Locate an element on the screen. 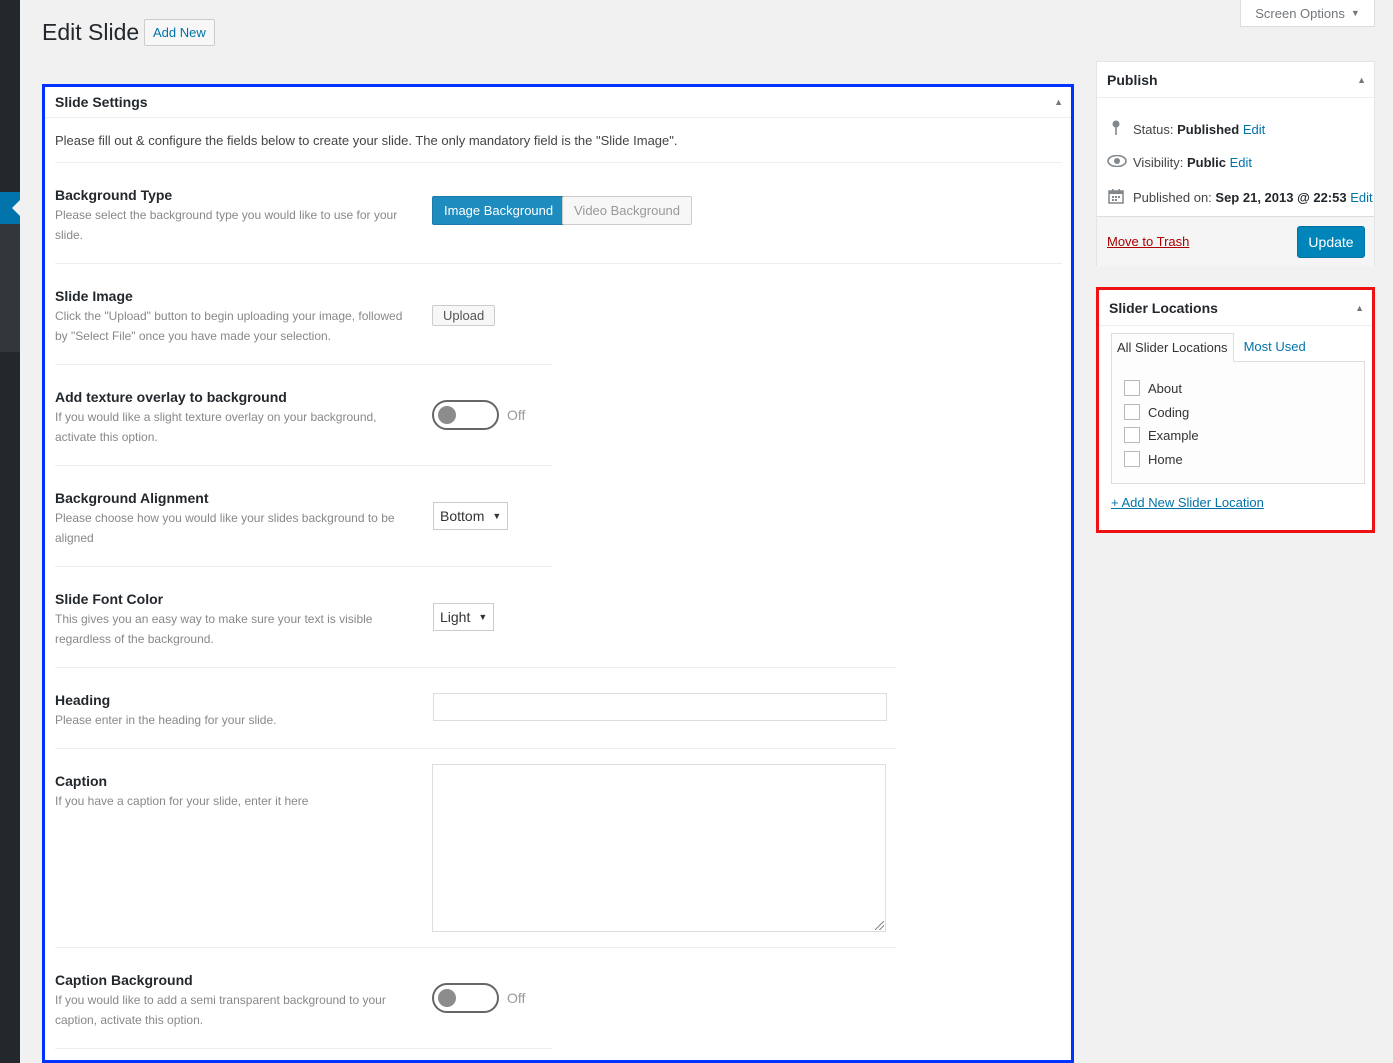 The height and width of the screenshot is (1063, 1393). caption-textarea is located at coordinates (659, 848).